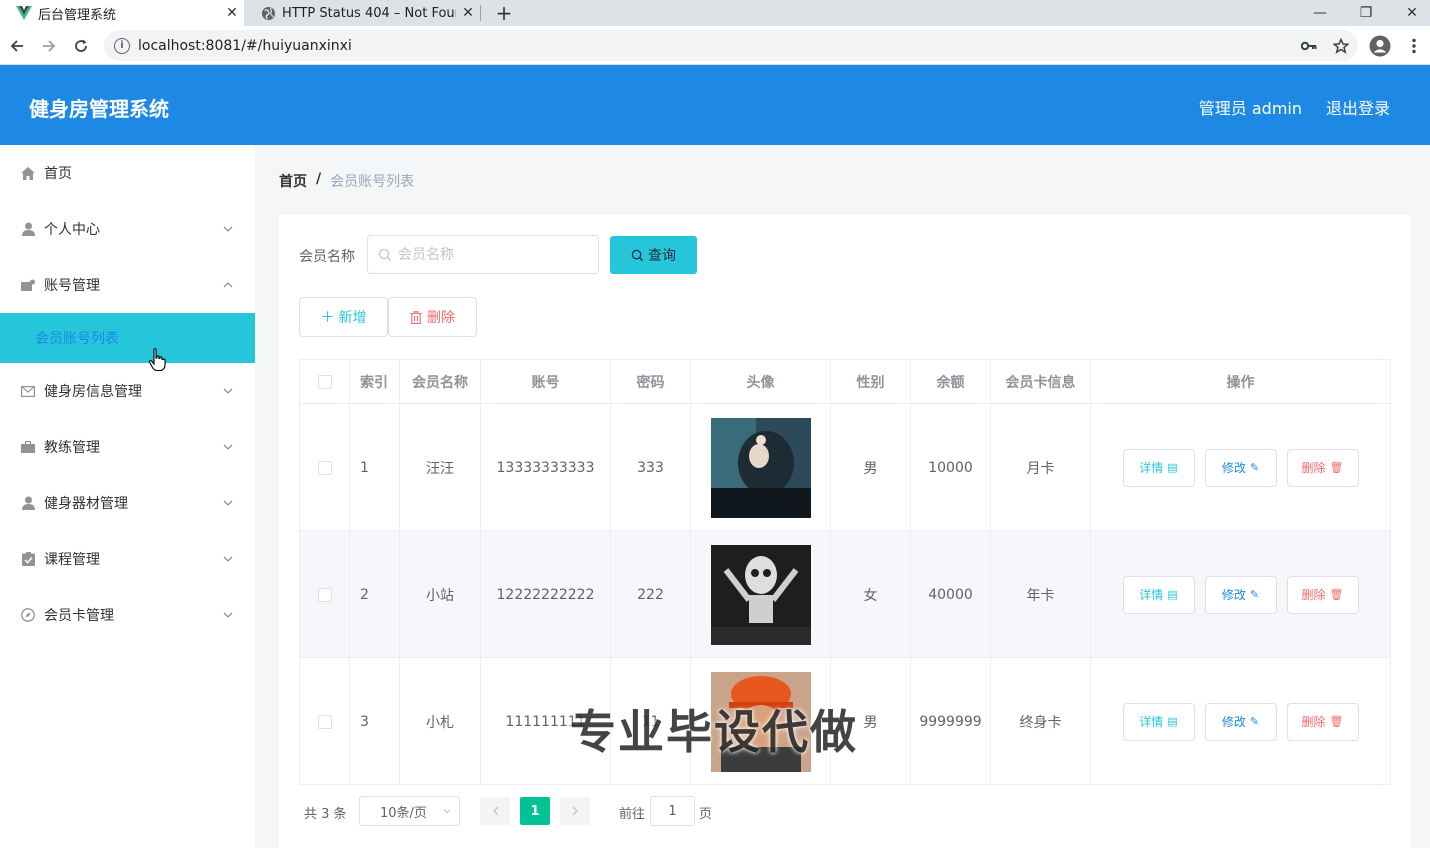 The image size is (1430, 848). Describe the element at coordinates (651, 467) in the screenshot. I see `cell-password: 333` at that location.